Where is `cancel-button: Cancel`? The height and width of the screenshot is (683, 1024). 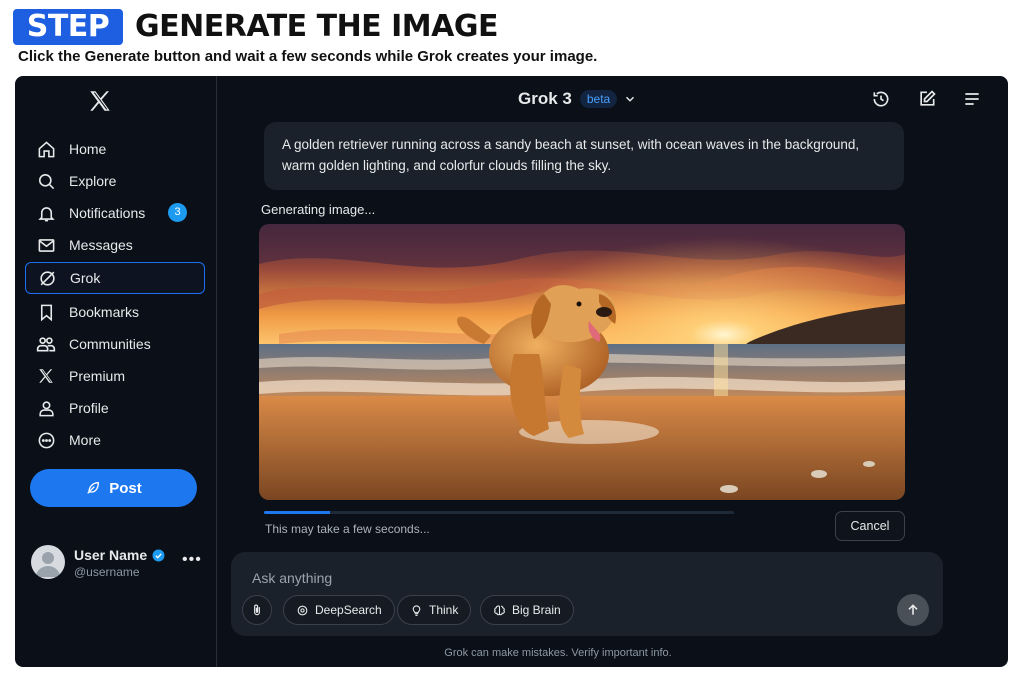 cancel-button: Cancel is located at coordinates (870, 526).